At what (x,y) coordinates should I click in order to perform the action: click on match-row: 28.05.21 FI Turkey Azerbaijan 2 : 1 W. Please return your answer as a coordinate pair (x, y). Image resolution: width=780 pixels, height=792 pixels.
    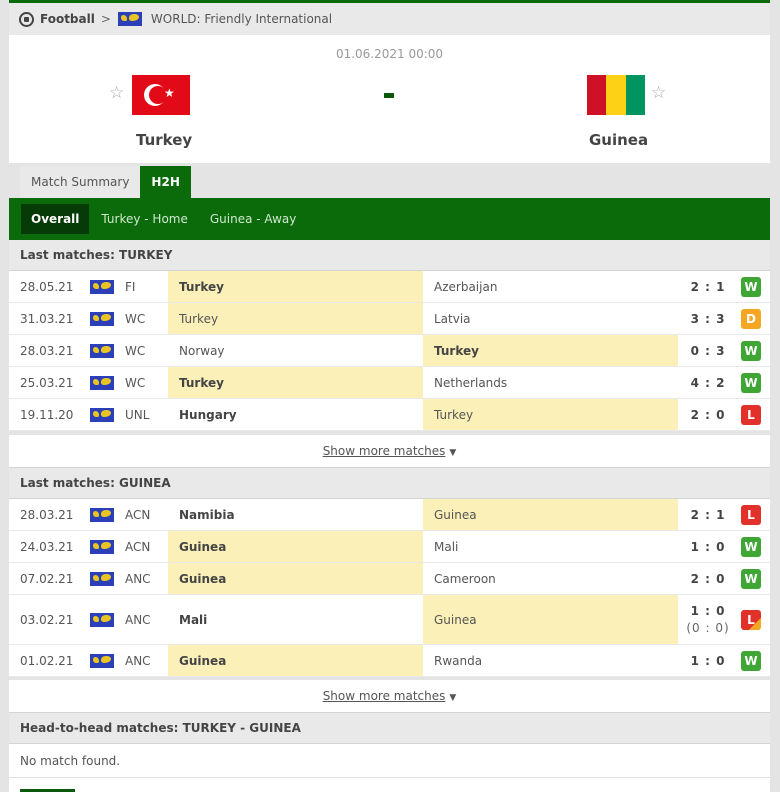
    Looking at the image, I should click on (389, 287).